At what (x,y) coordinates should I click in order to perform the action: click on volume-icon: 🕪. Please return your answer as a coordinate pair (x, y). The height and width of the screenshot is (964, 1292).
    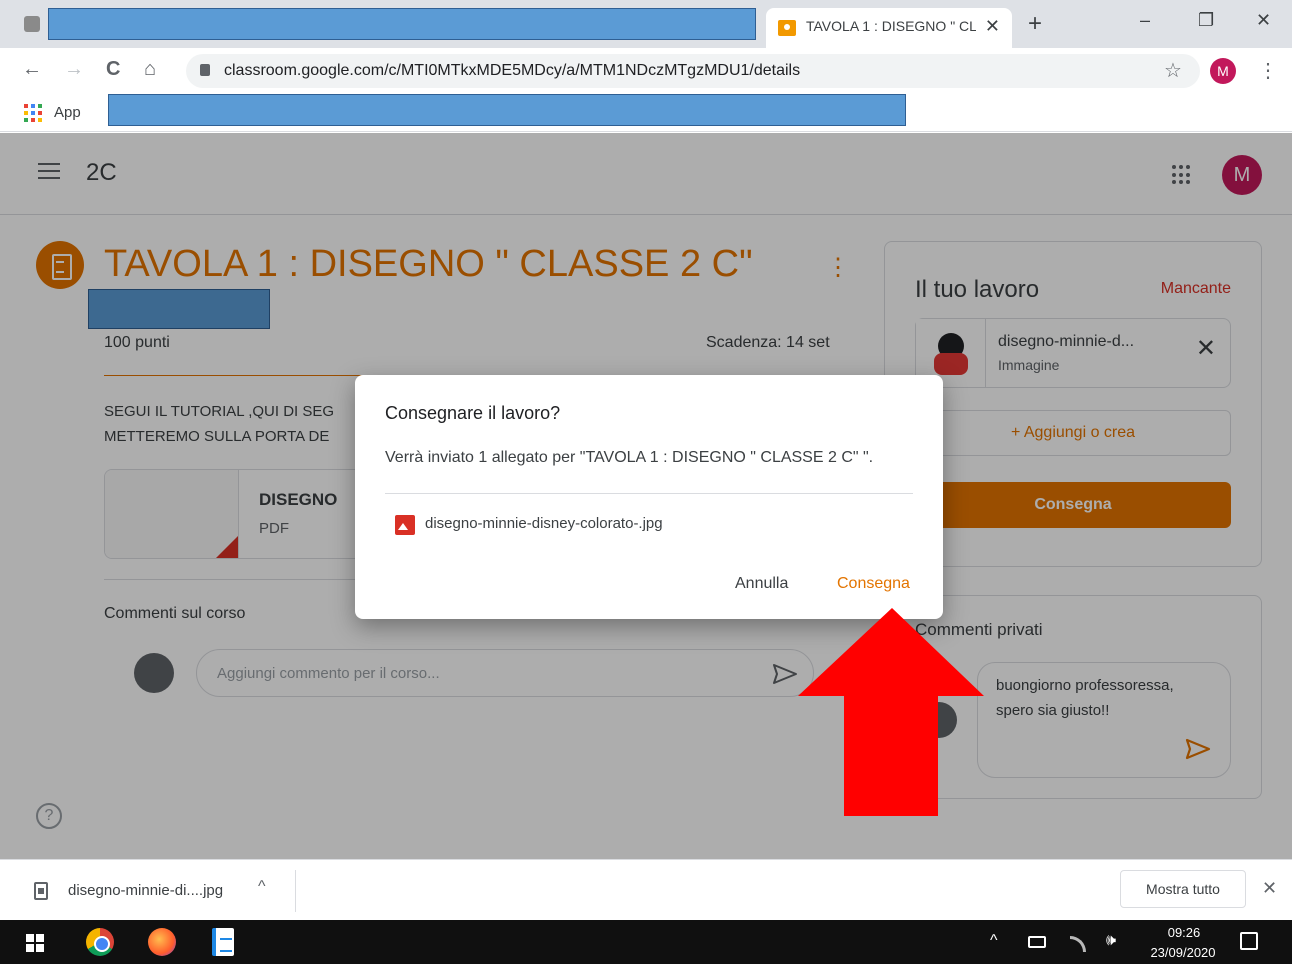
    Looking at the image, I should click on (1111, 941).